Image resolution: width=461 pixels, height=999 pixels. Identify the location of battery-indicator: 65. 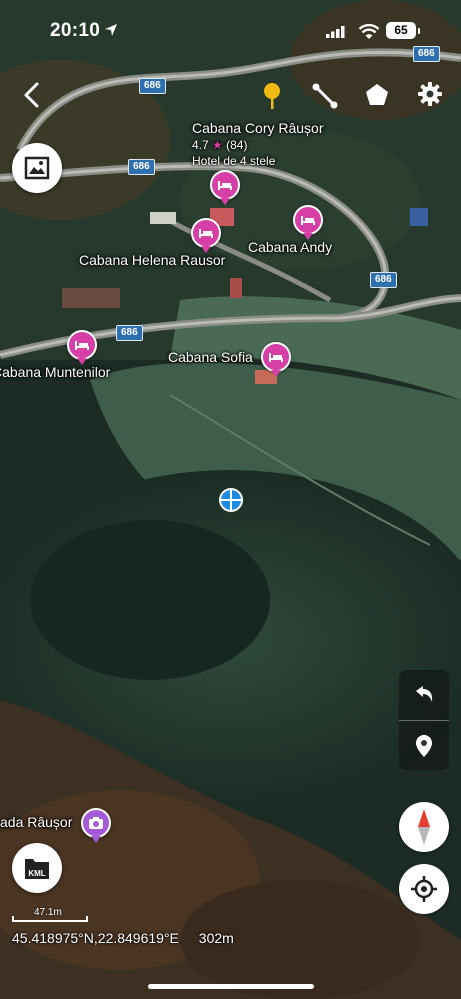
(403, 30).